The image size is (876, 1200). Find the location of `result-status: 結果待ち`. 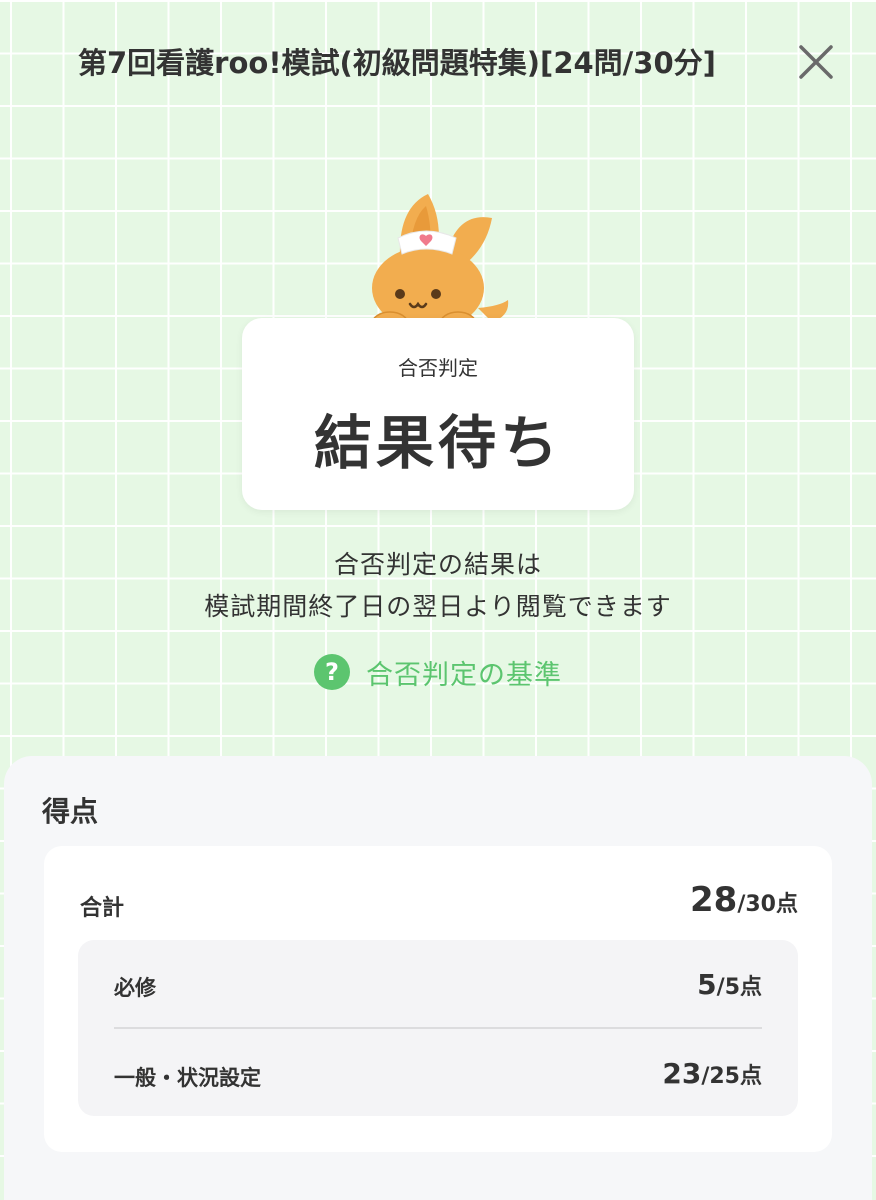

result-status: 結果待ち is located at coordinates (437, 443).